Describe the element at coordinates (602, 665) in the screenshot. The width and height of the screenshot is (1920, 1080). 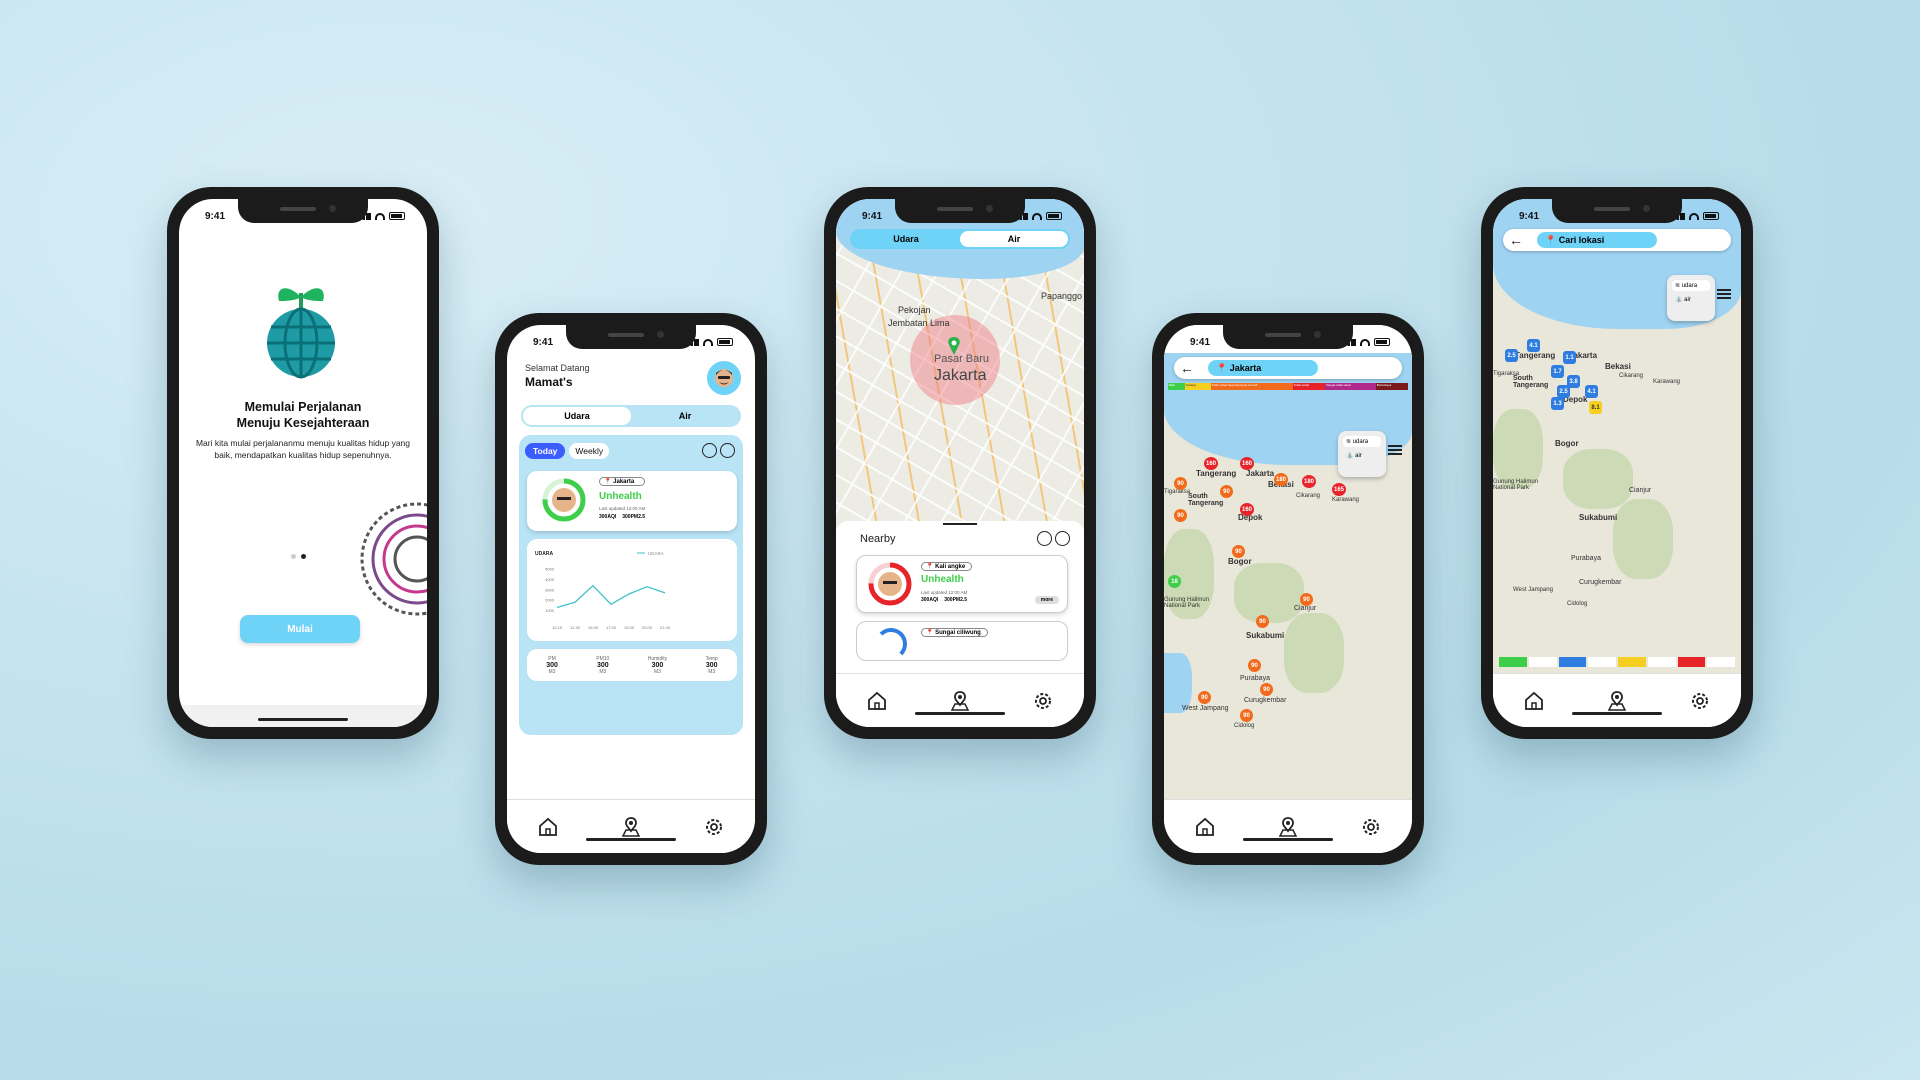
I see `stat-pm10: PM10 300 M3` at that location.